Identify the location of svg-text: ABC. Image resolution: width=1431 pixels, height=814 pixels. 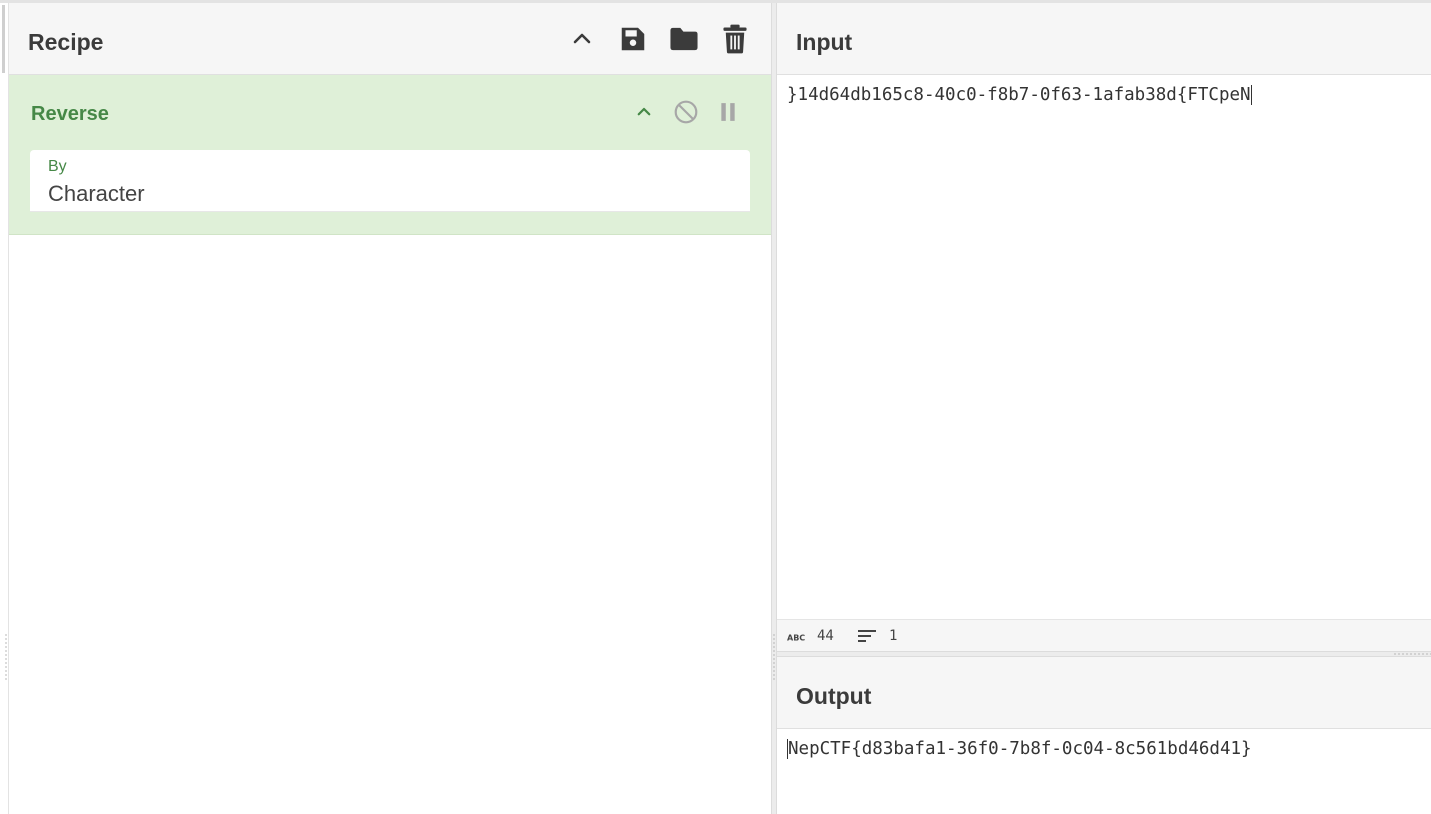
(796, 638).